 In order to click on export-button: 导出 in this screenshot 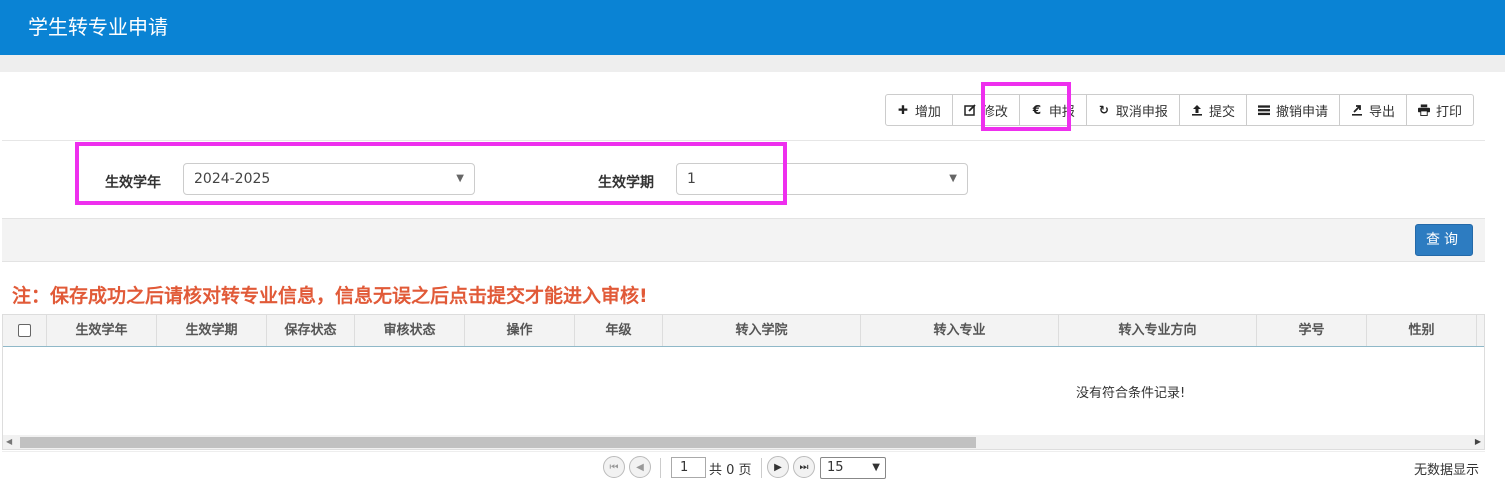, I will do `click(1373, 110)`.